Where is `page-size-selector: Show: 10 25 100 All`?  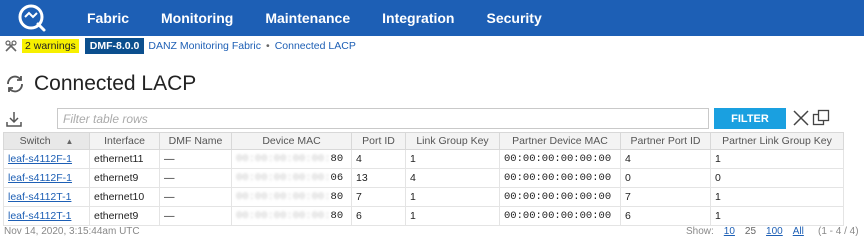 page-size-selector: Show: 10 25 100 All is located at coordinates (750, 231).